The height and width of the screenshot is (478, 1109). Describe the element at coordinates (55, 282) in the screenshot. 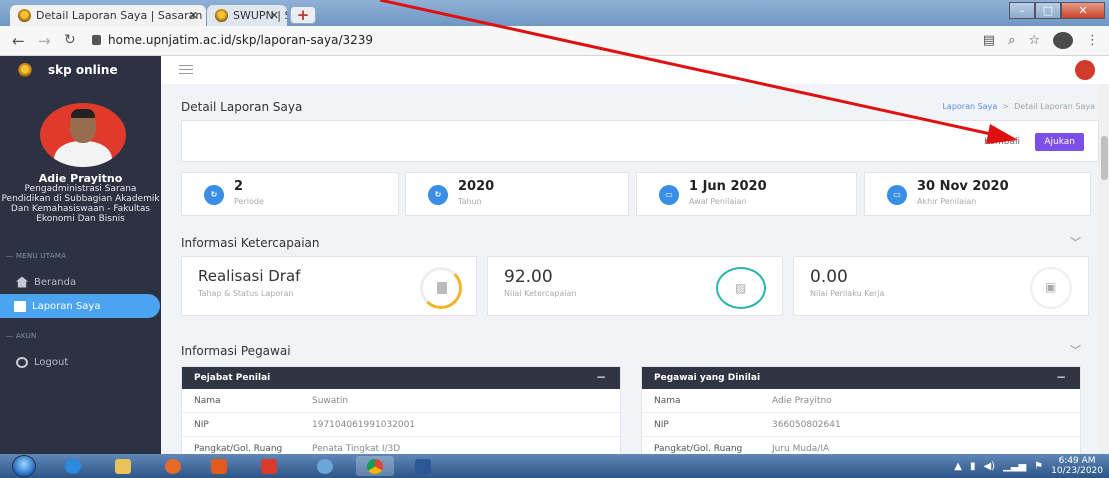

I see `sidebar-item-label: Beranda` at that location.